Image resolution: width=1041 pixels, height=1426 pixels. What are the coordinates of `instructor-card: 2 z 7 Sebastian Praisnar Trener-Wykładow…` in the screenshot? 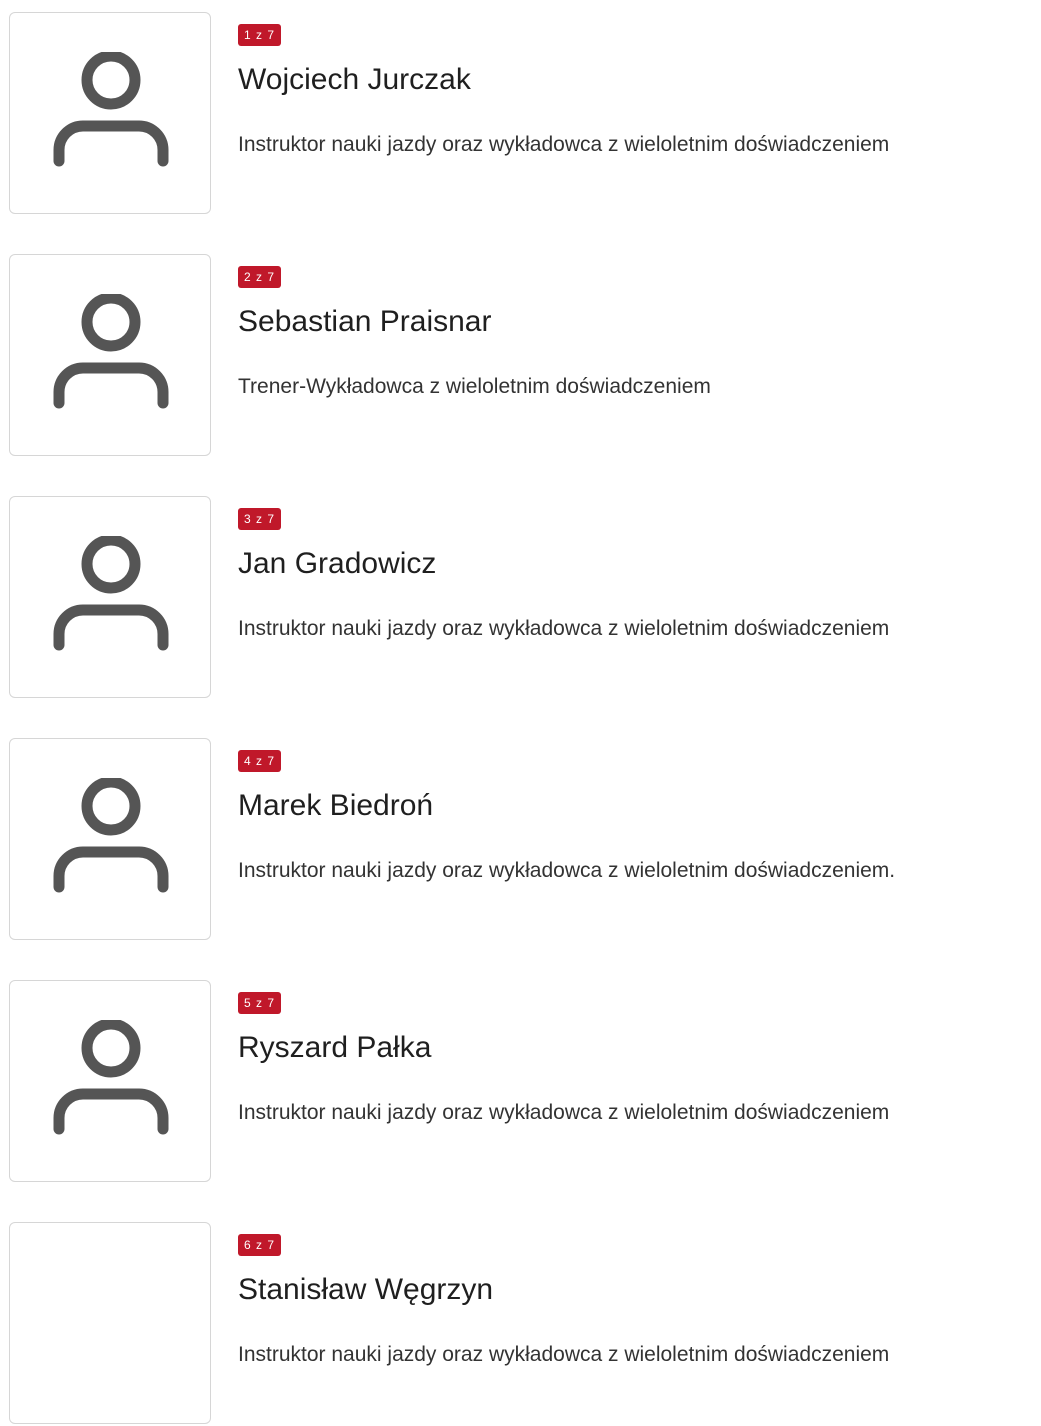 It's located at (520, 356).